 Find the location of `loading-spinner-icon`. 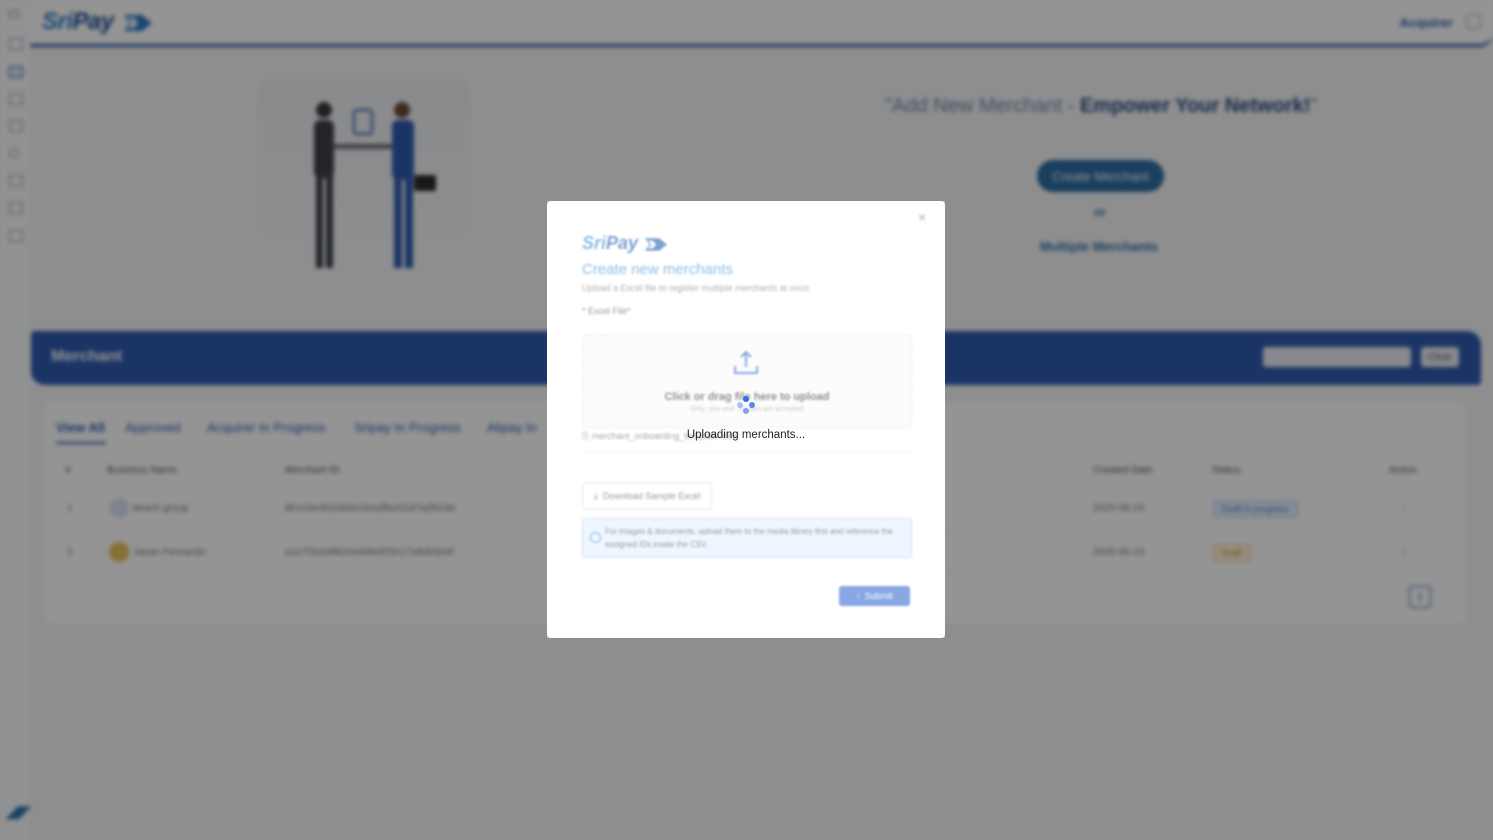

loading-spinner-icon is located at coordinates (746, 405).